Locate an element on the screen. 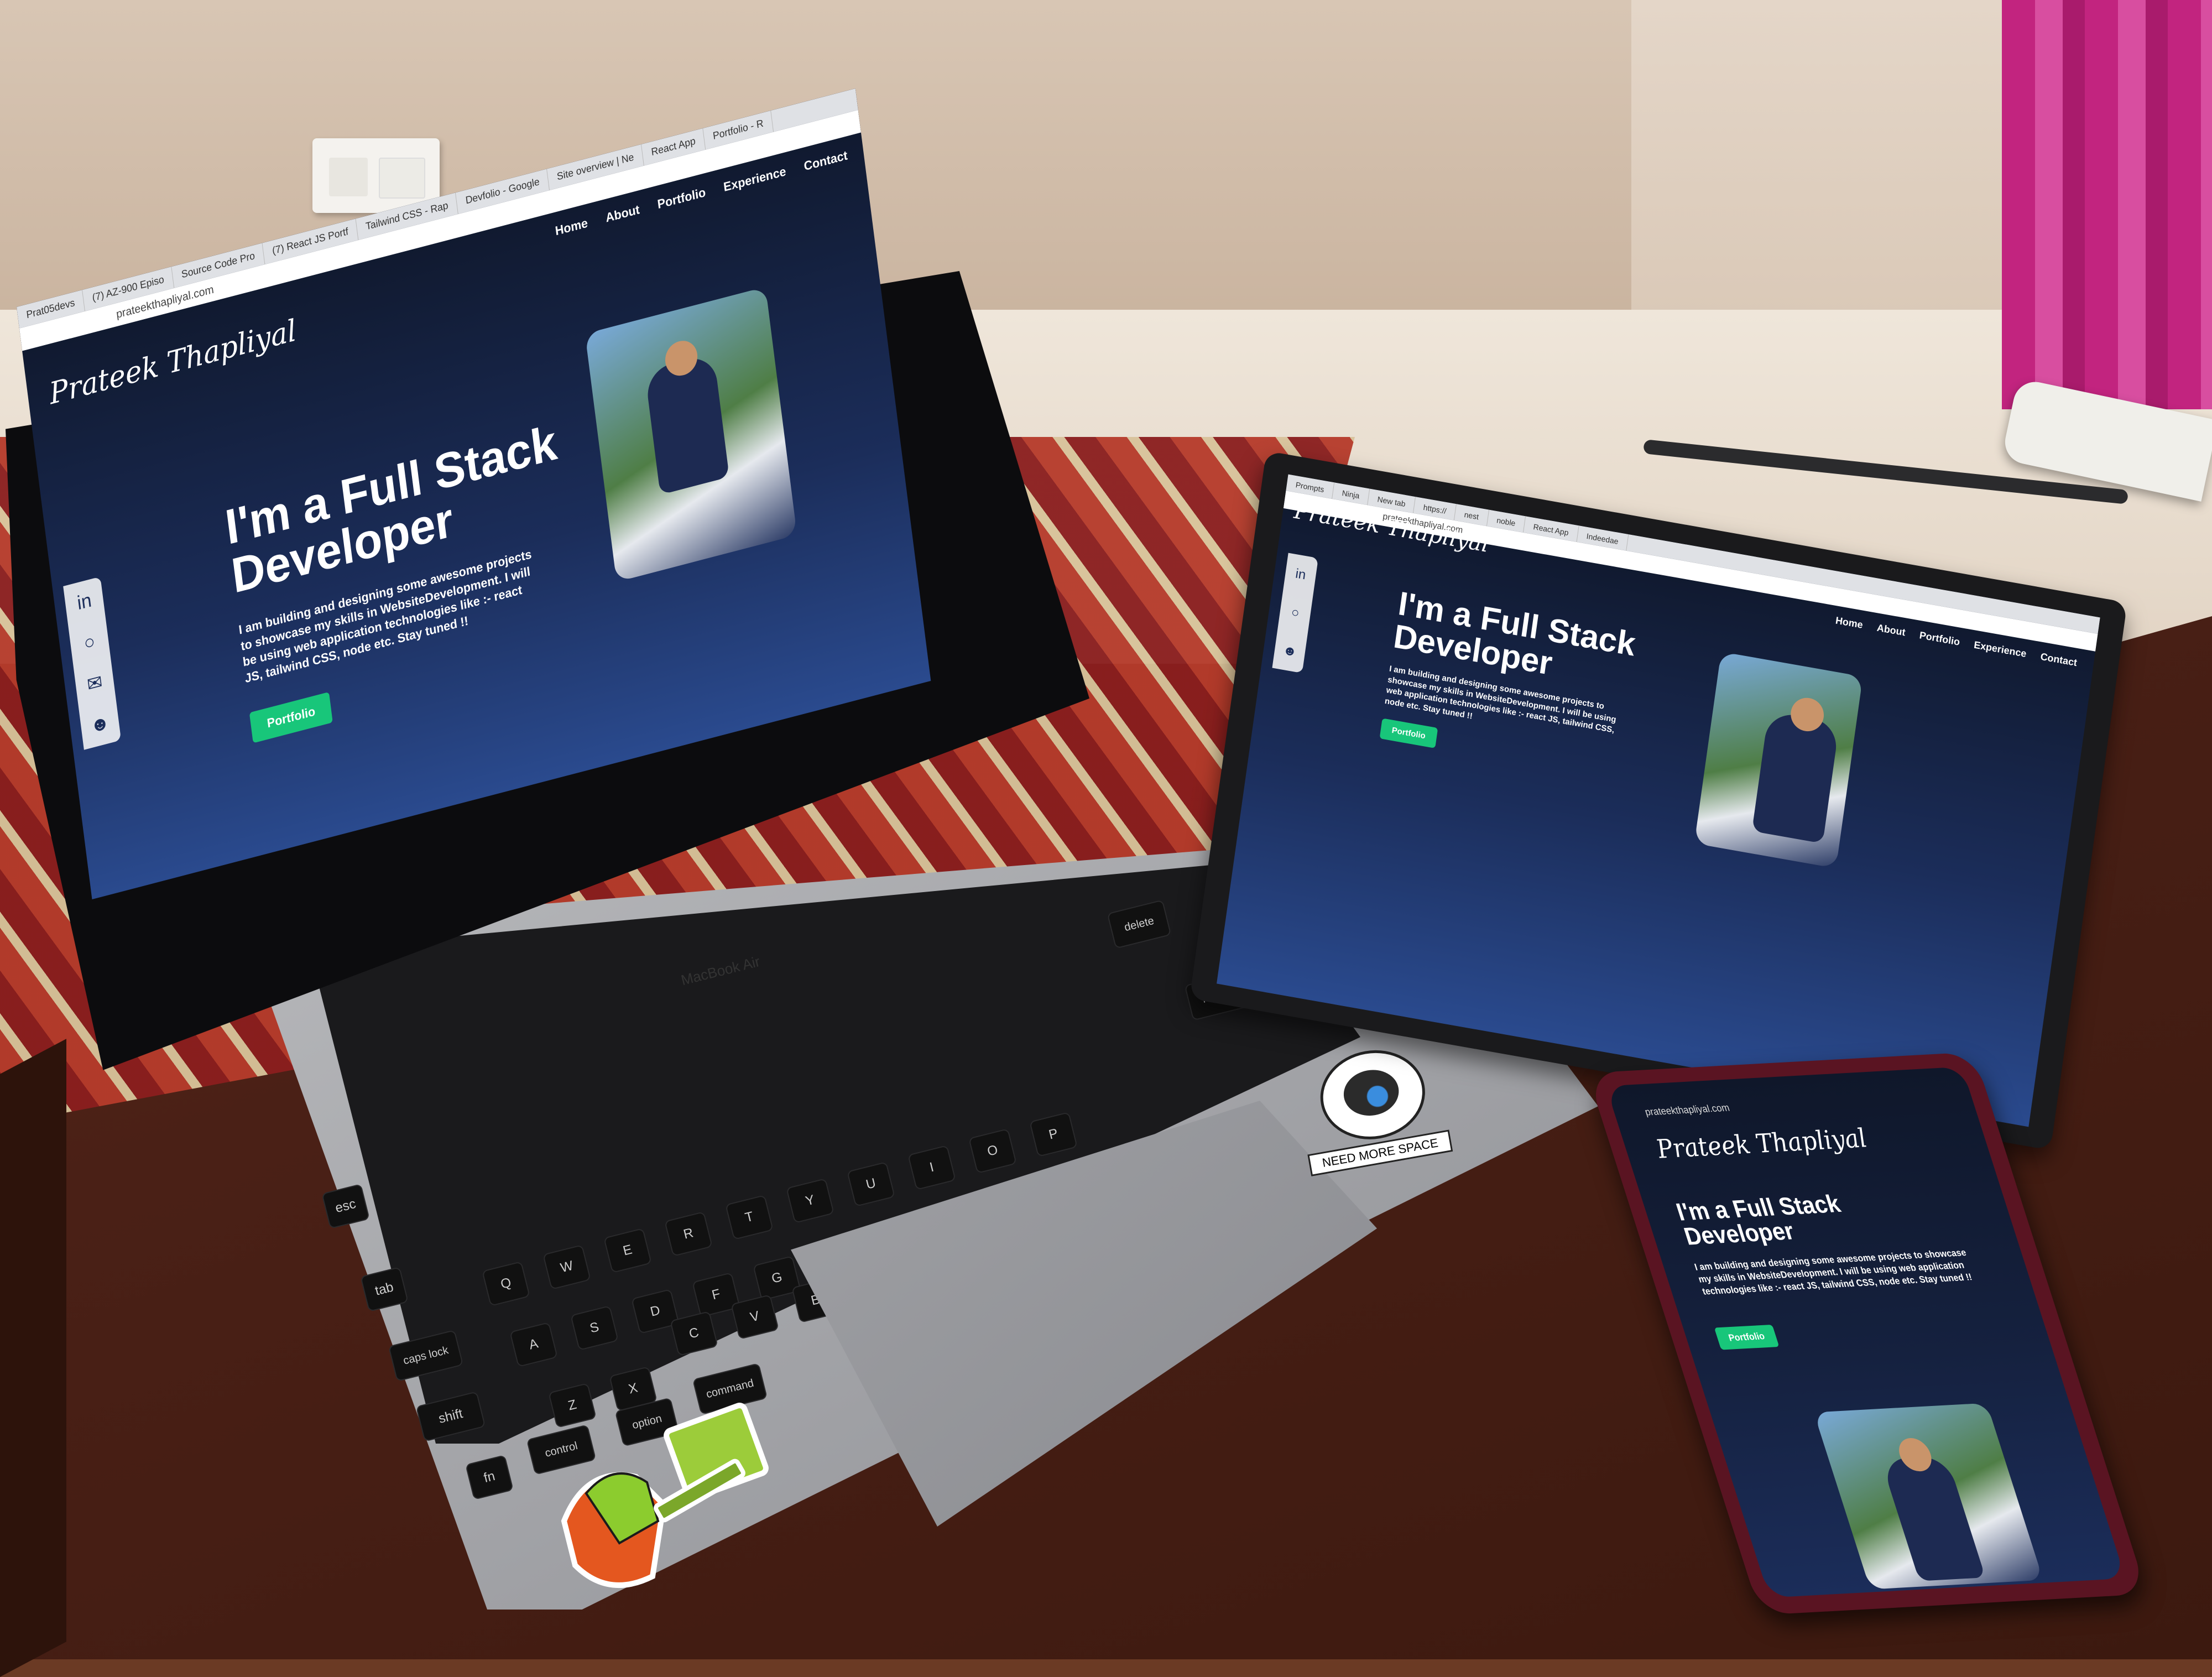 The height and width of the screenshot is (1677, 2212). curtain is located at coordinates (2107, 204).